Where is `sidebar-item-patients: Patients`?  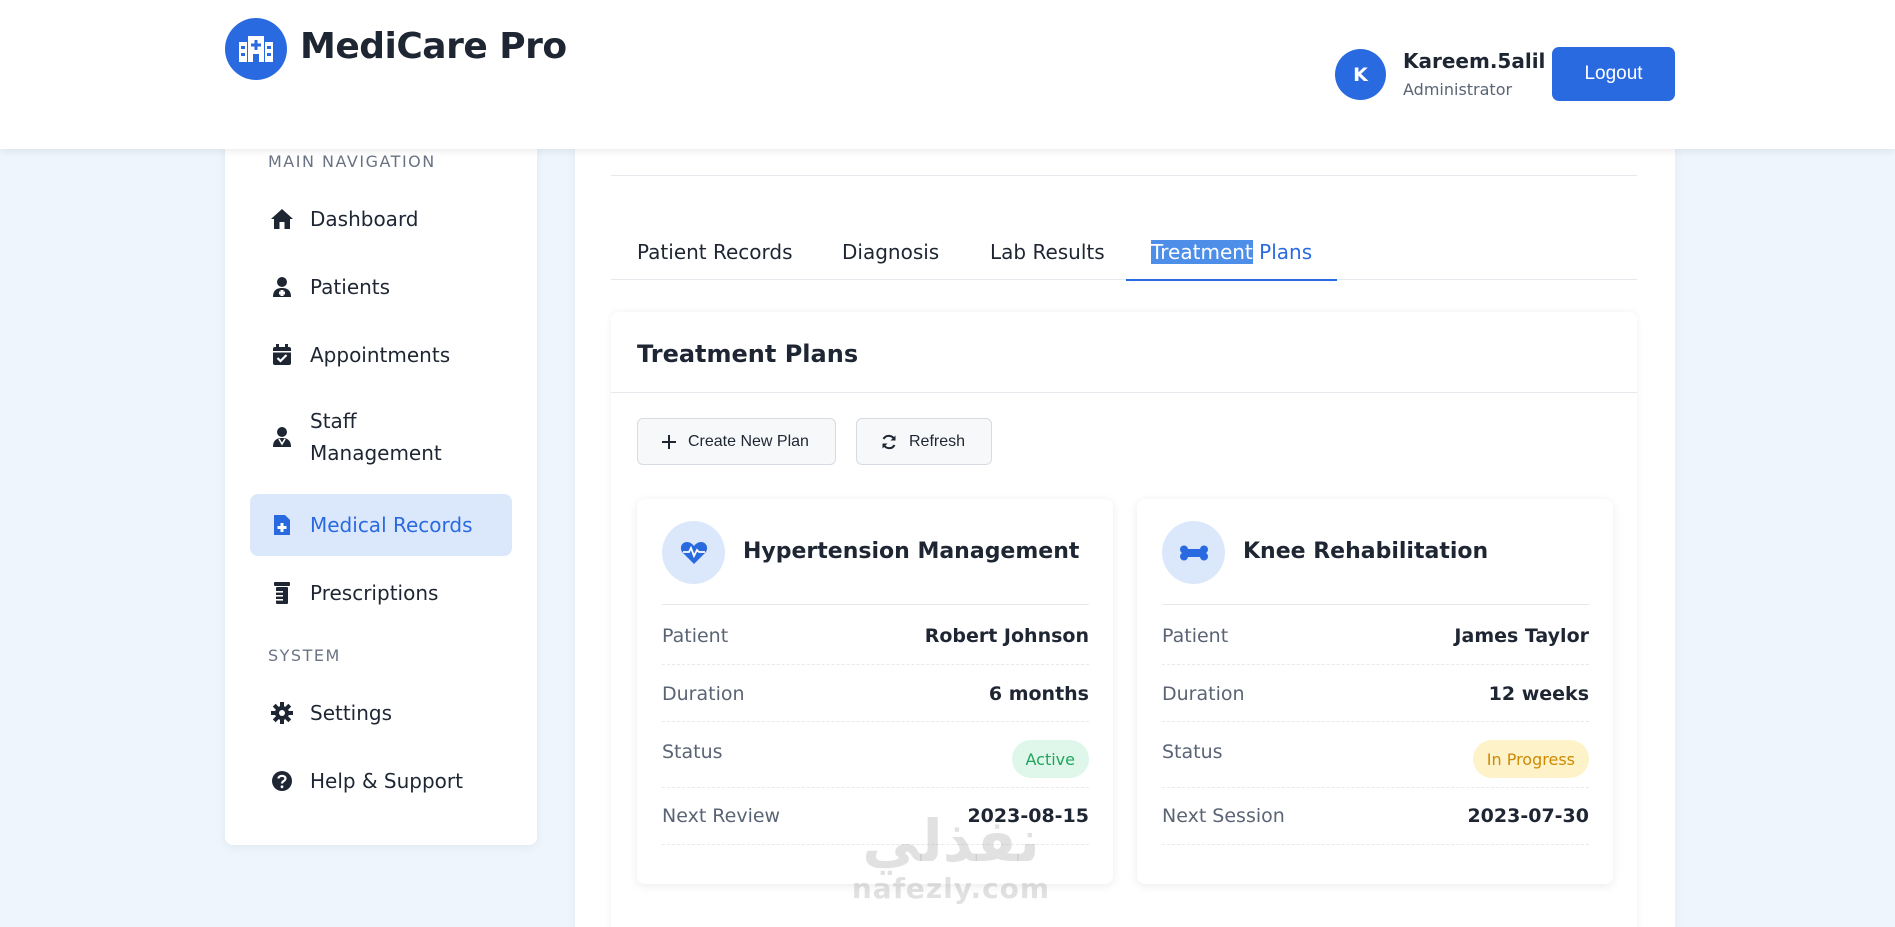
sidebar-item-patients: Patients is located at coordinates (381, 287).